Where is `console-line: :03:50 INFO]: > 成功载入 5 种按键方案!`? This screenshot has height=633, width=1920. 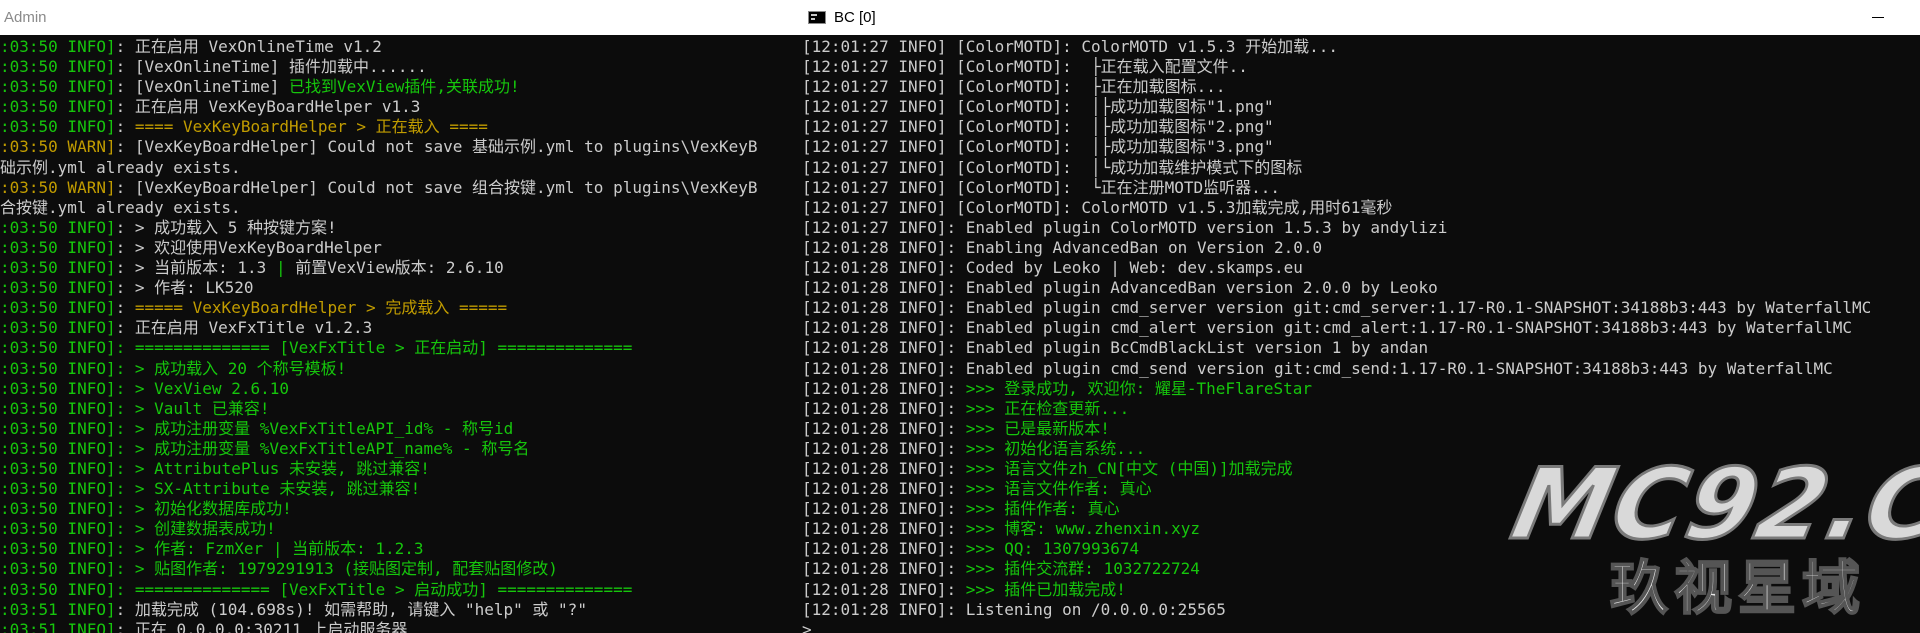 console-line: :03:50 INFO]: > 成功载入 5 种按键方案! is located at coordinates (400, 228).